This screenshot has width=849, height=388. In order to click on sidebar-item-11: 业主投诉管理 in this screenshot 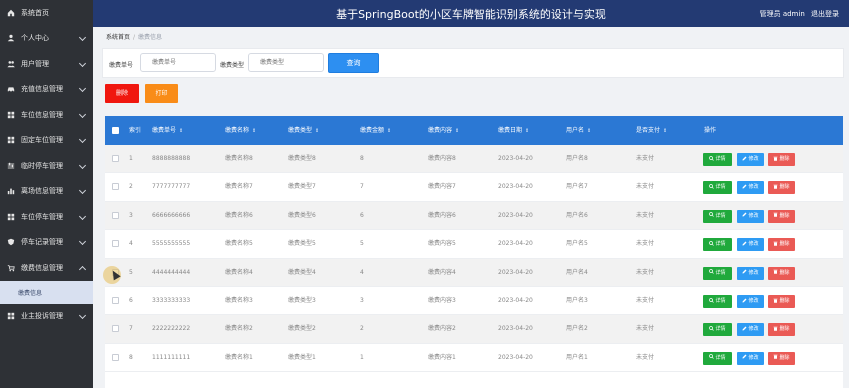, I will do `click(46, 317)`.